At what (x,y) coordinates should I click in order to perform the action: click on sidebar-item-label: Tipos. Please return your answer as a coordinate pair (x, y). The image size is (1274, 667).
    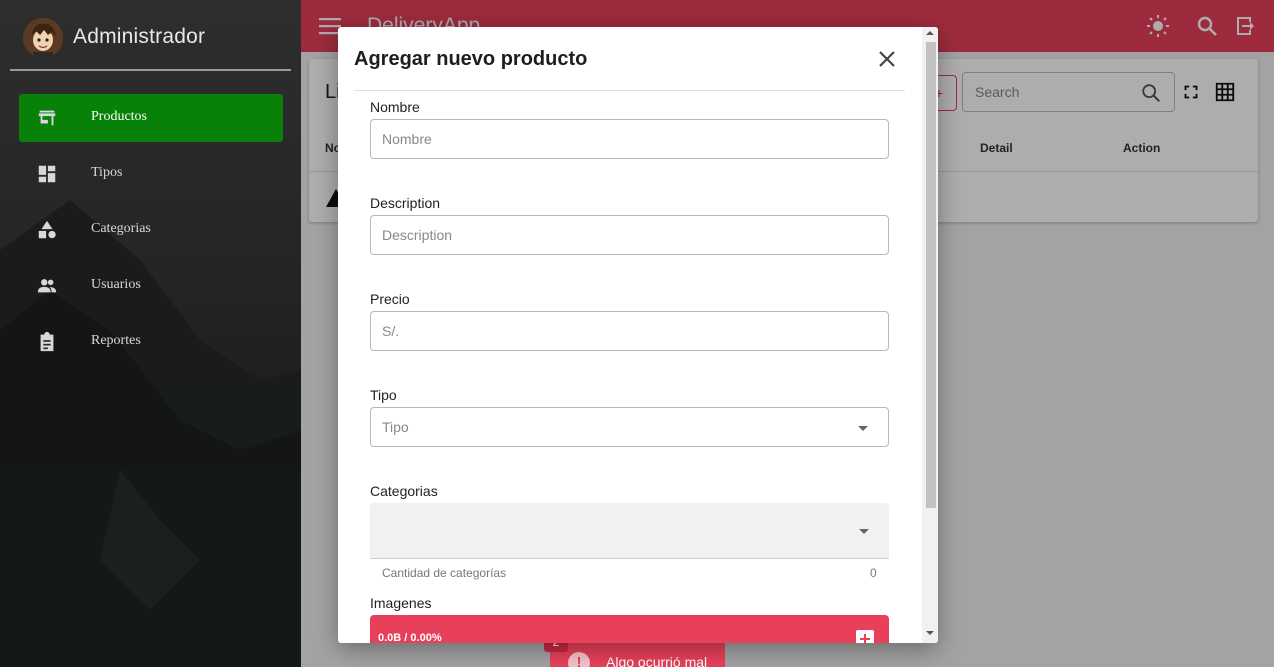
    Looking at the image, I should click on (107, 172).